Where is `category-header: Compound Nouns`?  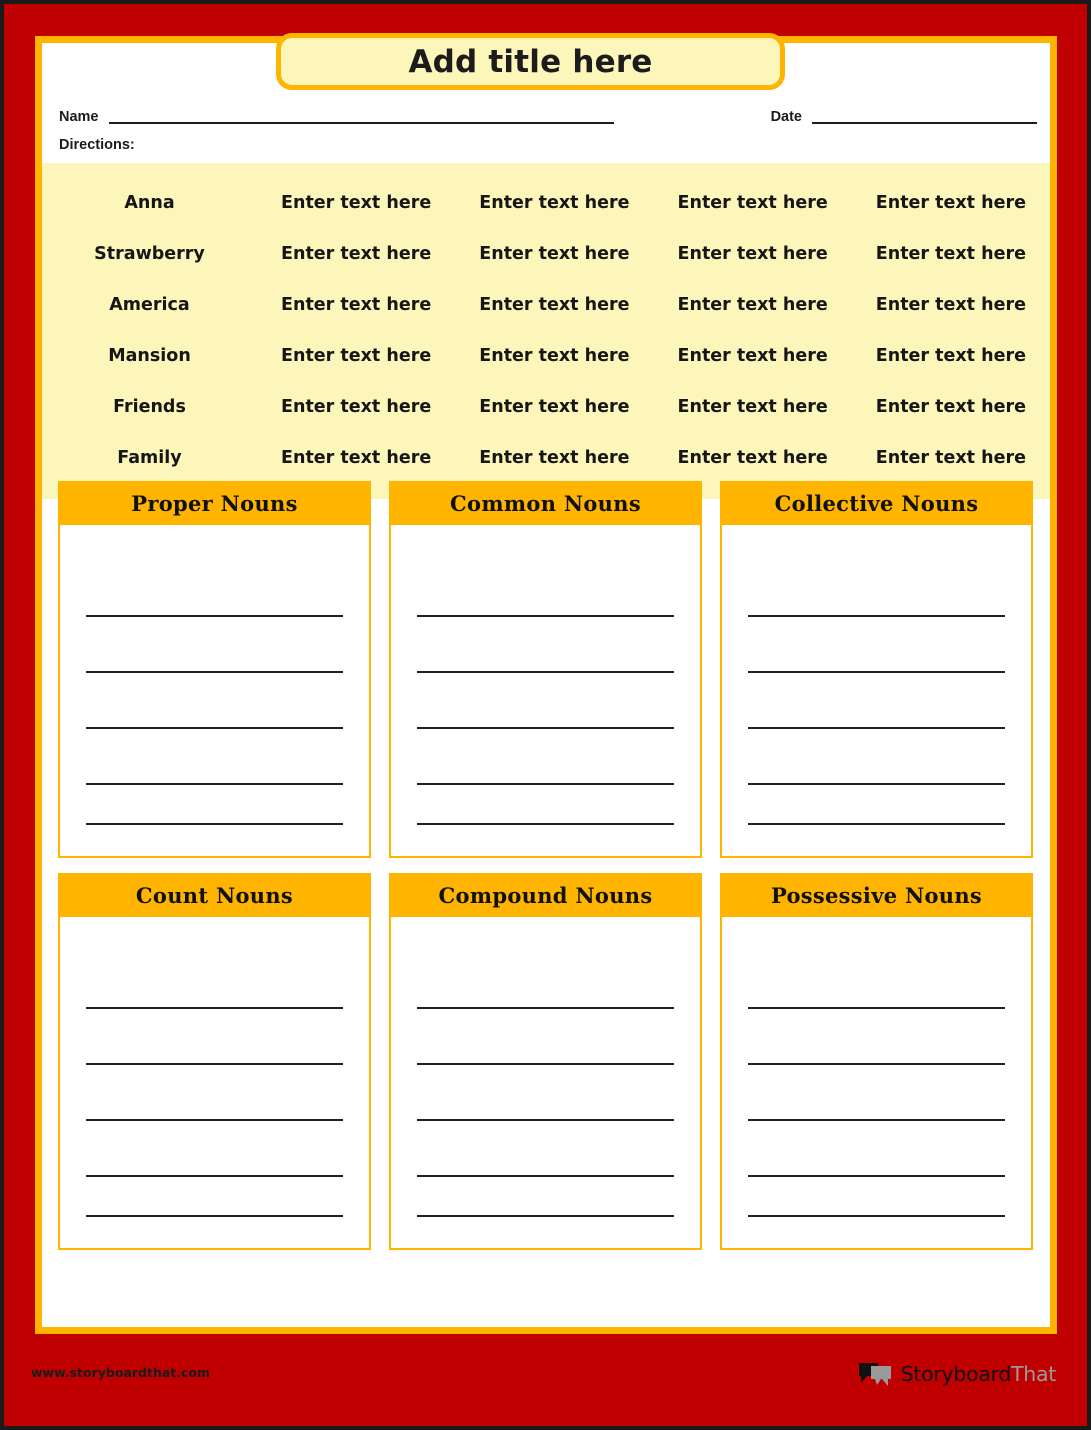
category-header: Compound Nouns is located at coordinates (545, 895).